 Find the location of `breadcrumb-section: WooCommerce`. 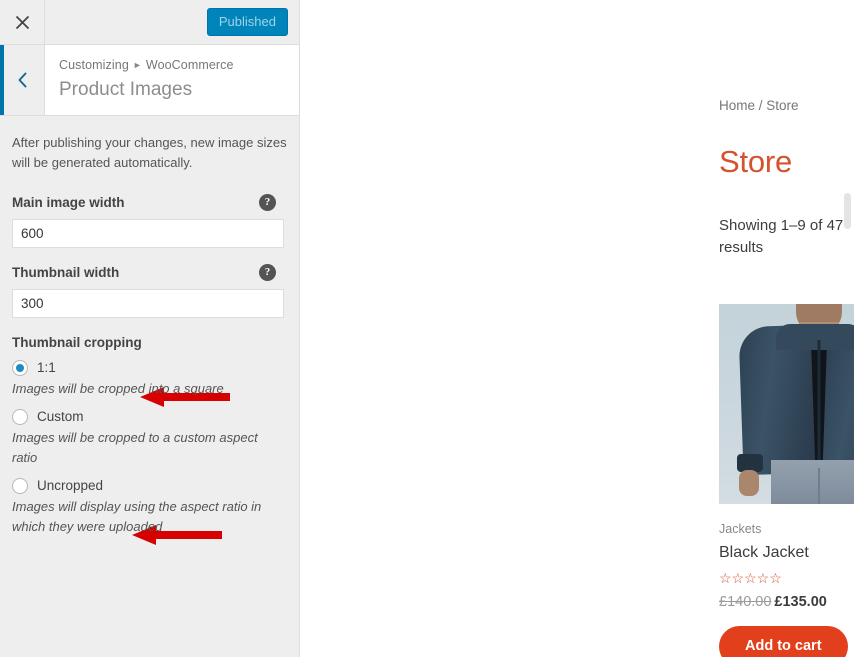

breadcrumb-section: WooCommerce is located at coordinates (190, 65).